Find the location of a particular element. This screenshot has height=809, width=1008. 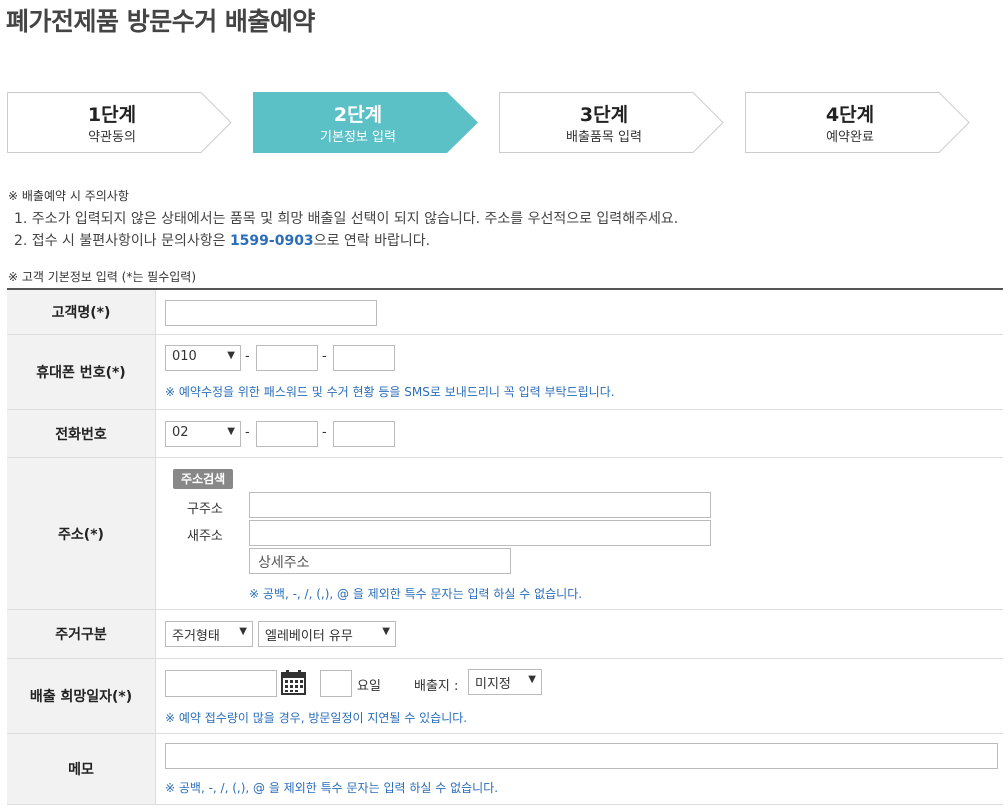

mobile-prefix-select: 010 ▼ is located at coordinates (203, 358).